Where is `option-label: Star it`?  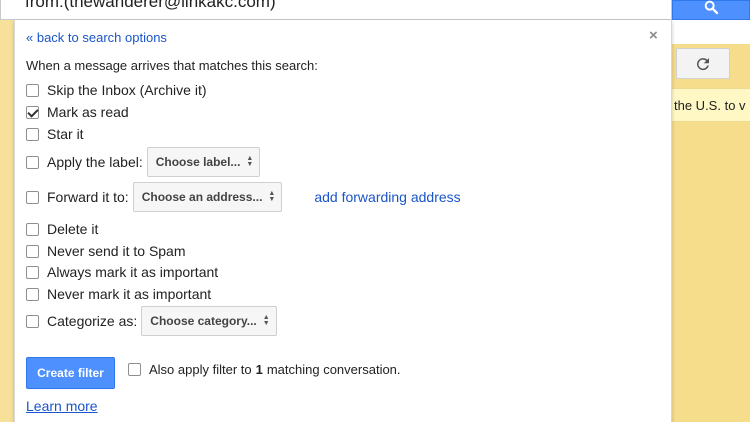
option-label: Star it is located at coordinates (65, 134).